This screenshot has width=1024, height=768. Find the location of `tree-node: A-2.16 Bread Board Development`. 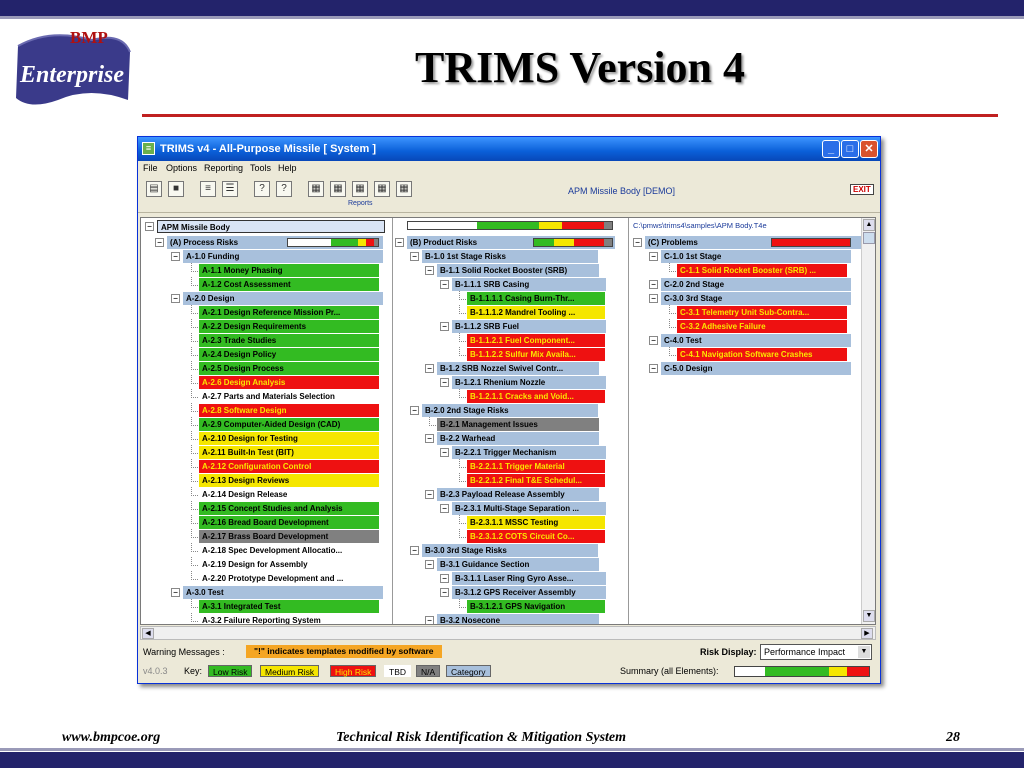

tree-node: A-2.16 Bread Board Development is located at coordinates (289, 522).